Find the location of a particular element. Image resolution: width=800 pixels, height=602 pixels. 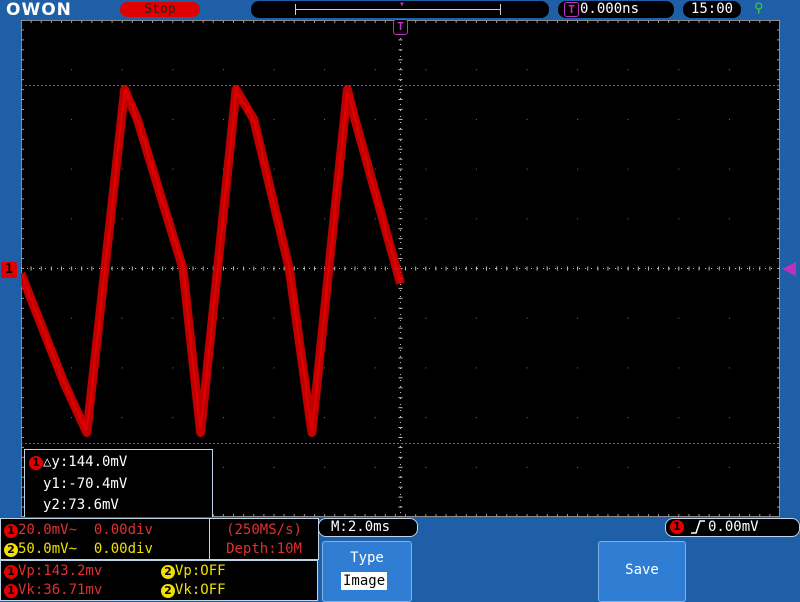

measure-ch2-vp: 2 Vp:OFF is located at coordinates (193, 571).